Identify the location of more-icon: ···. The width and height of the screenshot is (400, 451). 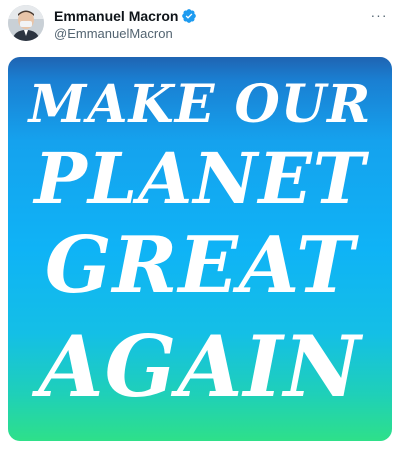
(379, 15).